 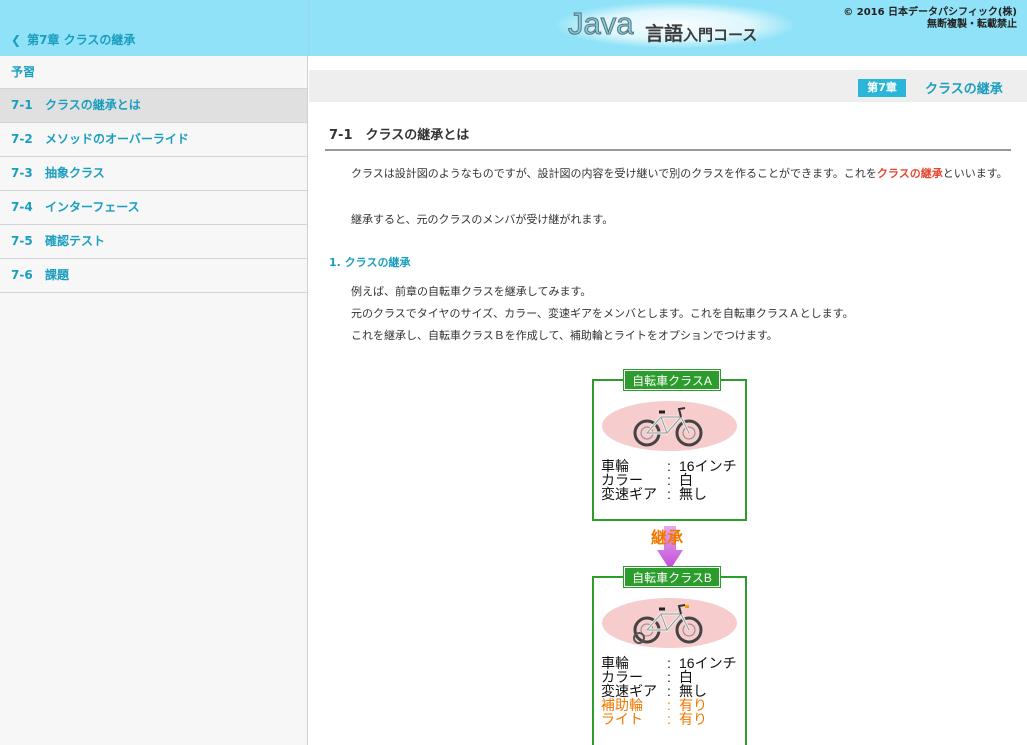 What do you see at coordinates (482, 219) in the screenshot?
I see `inherit-note: 継承すると、元のクラスのメンバが受け継がれます。` at bounding box center [482, 219].